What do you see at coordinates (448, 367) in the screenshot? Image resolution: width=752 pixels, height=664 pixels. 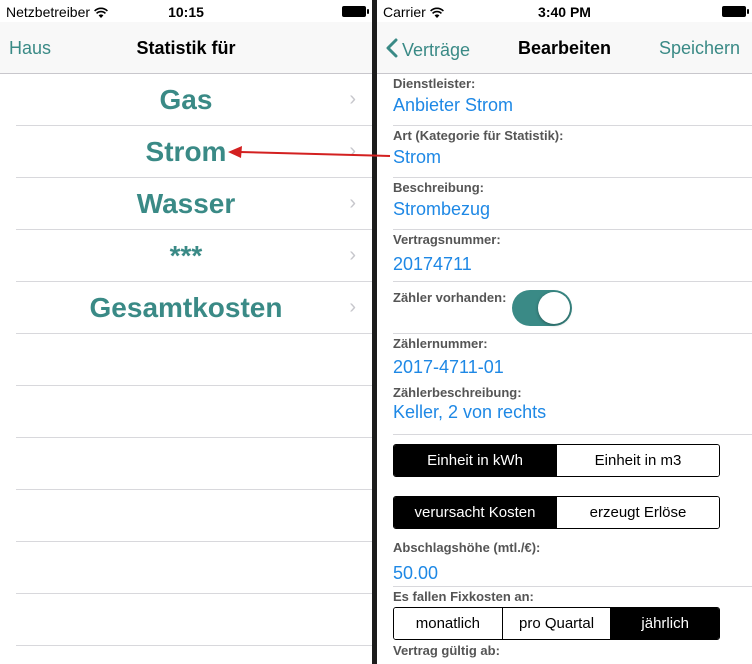 I see `meter-number-value: 2017-4711-01` at bounding box center [448, 367].